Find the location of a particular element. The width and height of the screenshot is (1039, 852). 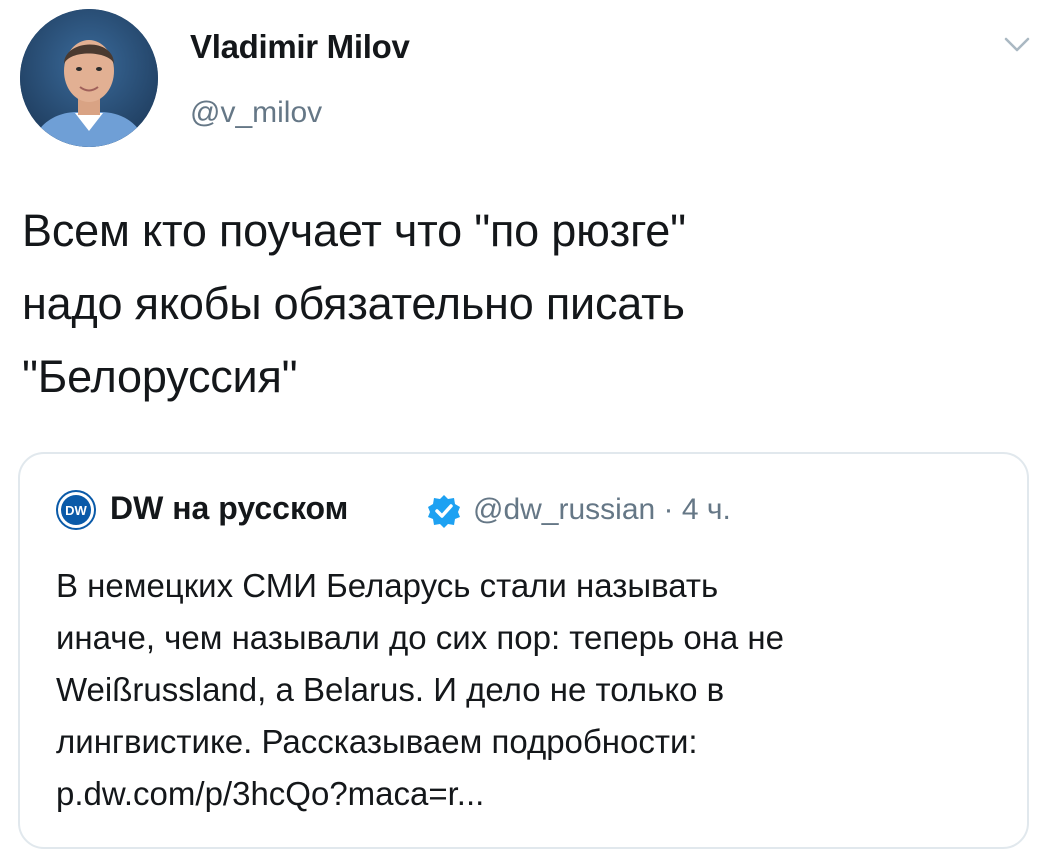

quoted-text-line: В немецких СМИ Беларусь стали называть is located at coordinates (387, 585).